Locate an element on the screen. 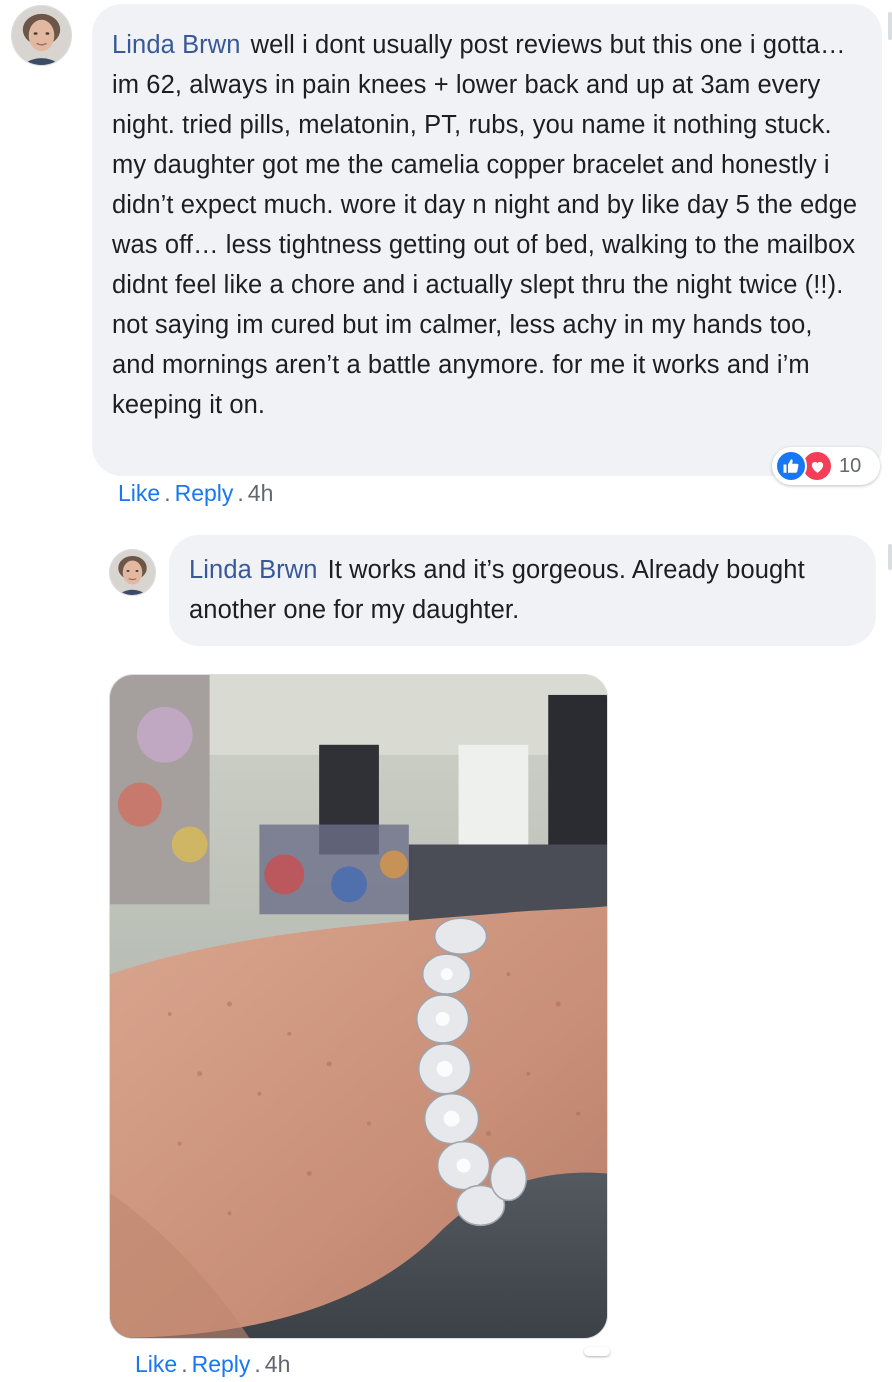  reply-avatar is located at coordinates (132, 572).